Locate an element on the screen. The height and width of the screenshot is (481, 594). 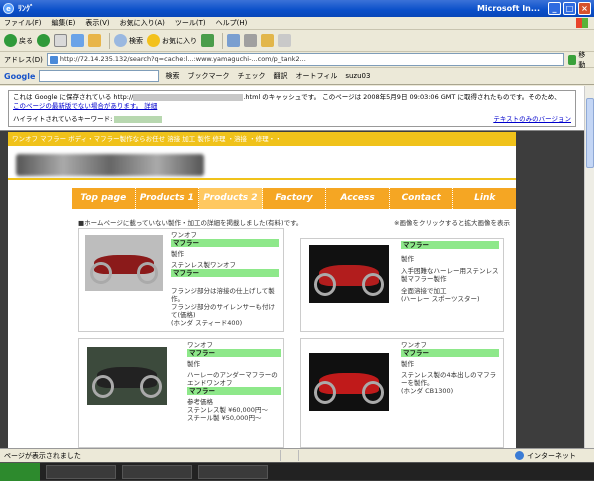
keyword-label: ハイライトされているキーワード: is located at coordinates (63, 119).